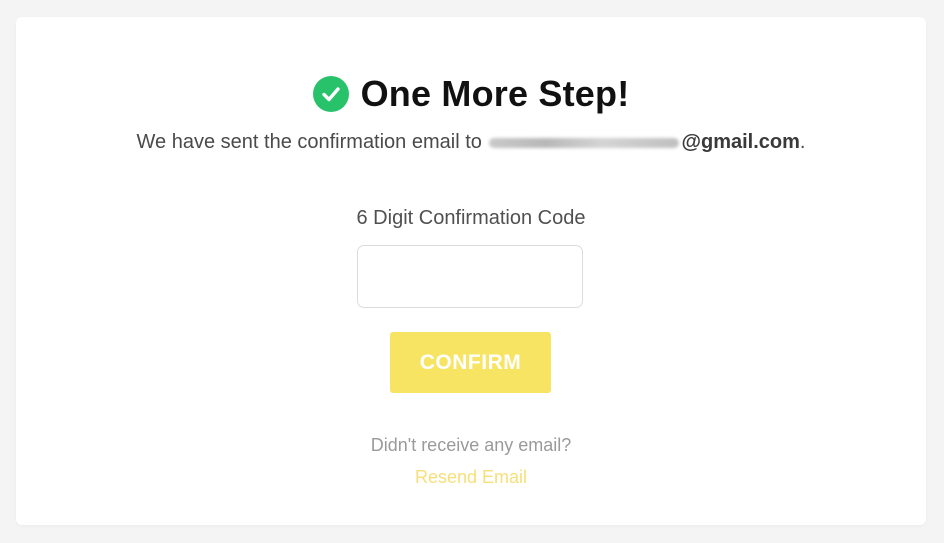 The height and width of the screenshot is (543, 944). I want to click on page-title: One More Step!, so click(495, 93).